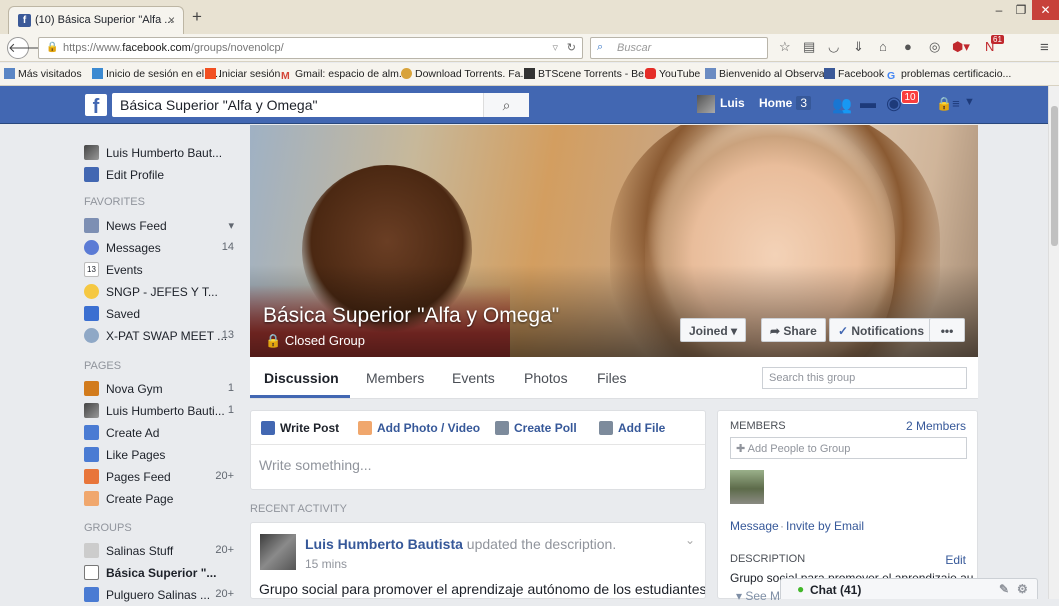 The height and width of the screenshot is (606, 1059). I want to click on group-search-input: Search this group, so click(864, 378).